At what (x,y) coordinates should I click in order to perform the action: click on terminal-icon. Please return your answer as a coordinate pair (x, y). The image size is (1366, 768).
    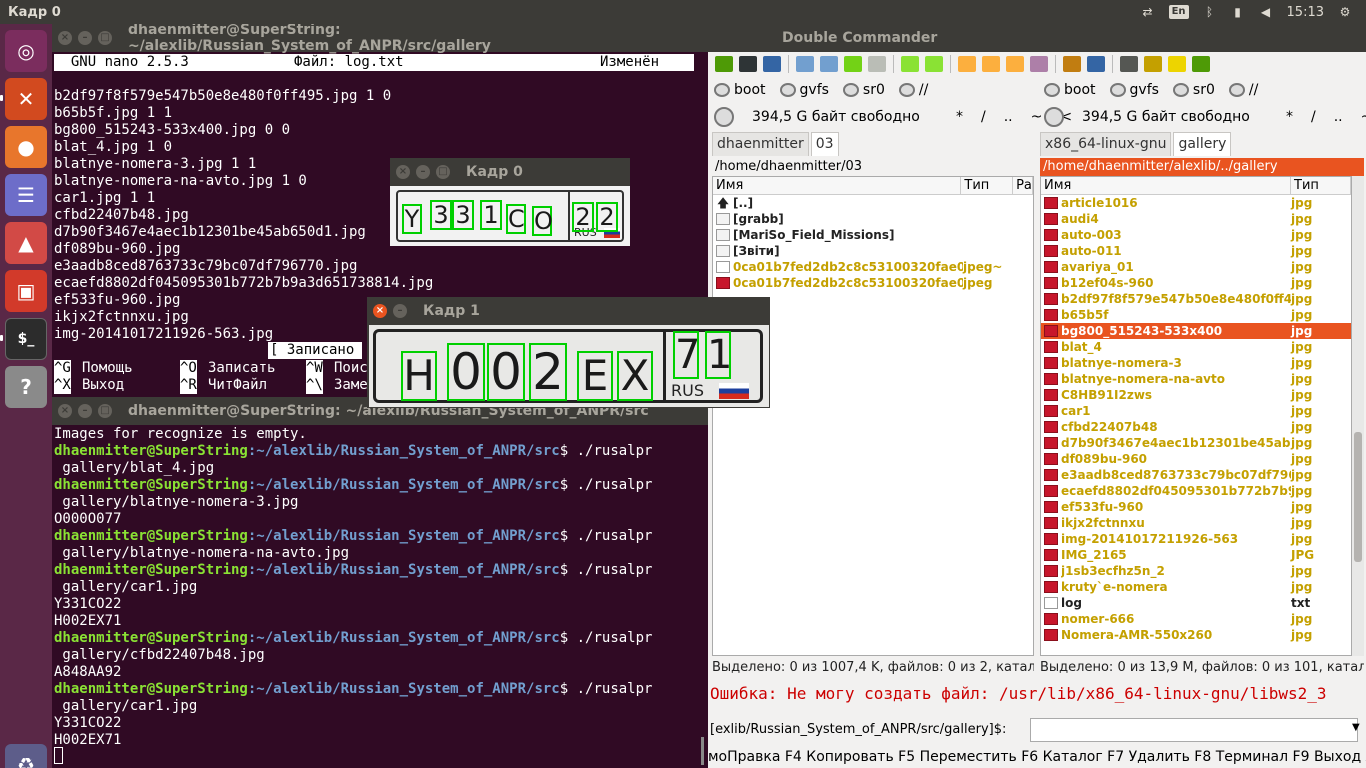
    Looking at the image, I should click on (748, 64).